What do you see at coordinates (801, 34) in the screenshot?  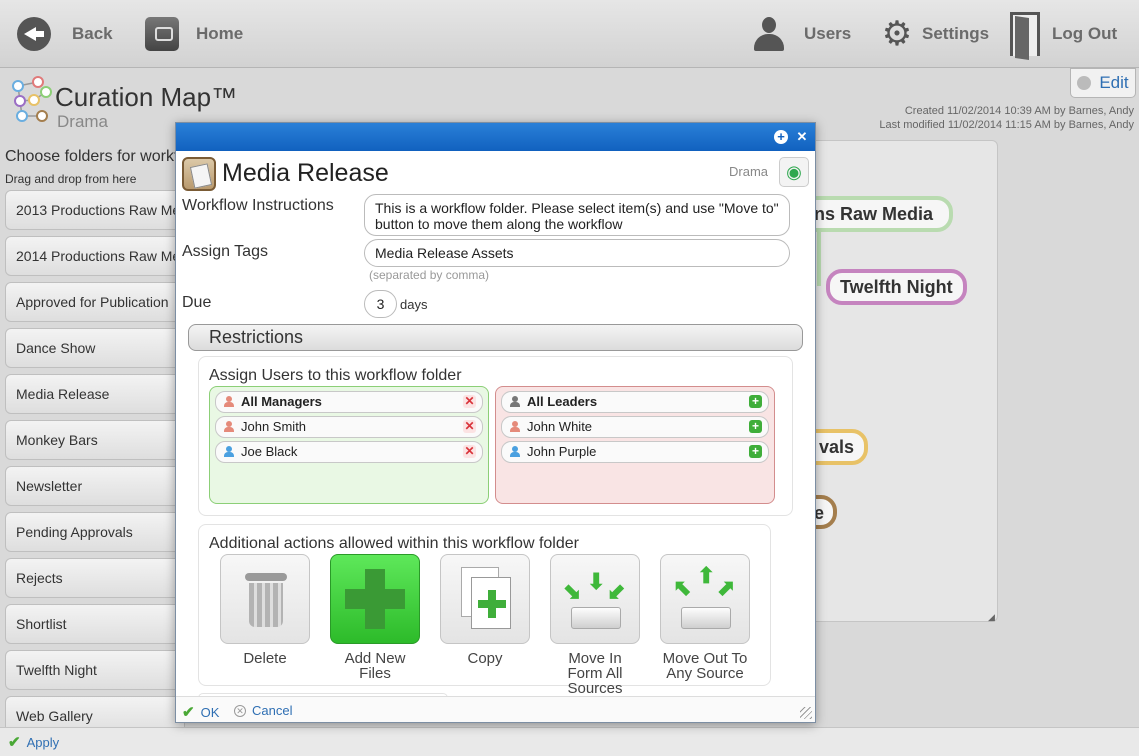 I see `users-button: Users` at bounding box center [801, 34].